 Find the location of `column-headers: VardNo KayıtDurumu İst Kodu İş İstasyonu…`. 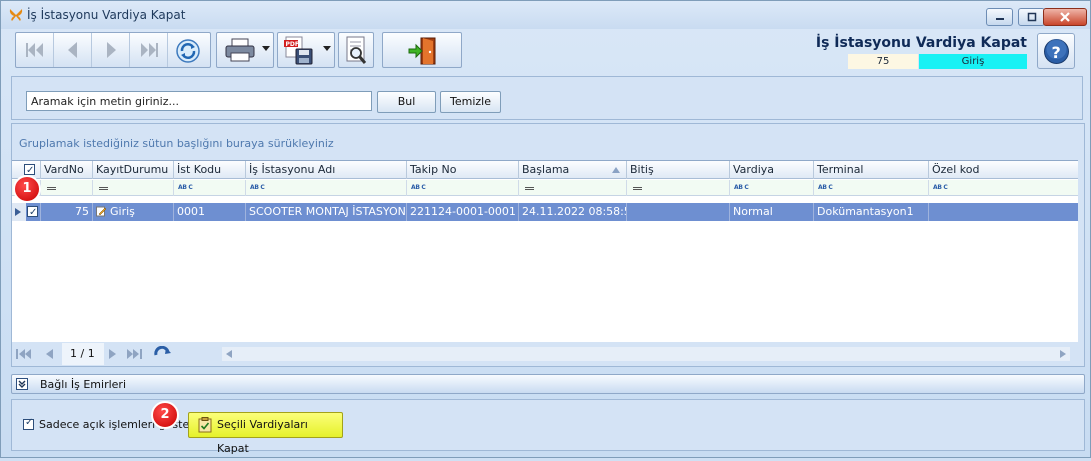

column-headers: VardNo KayıtDurumu İst Kodu İş İstasyonu… is located at coordinates (545, 170).